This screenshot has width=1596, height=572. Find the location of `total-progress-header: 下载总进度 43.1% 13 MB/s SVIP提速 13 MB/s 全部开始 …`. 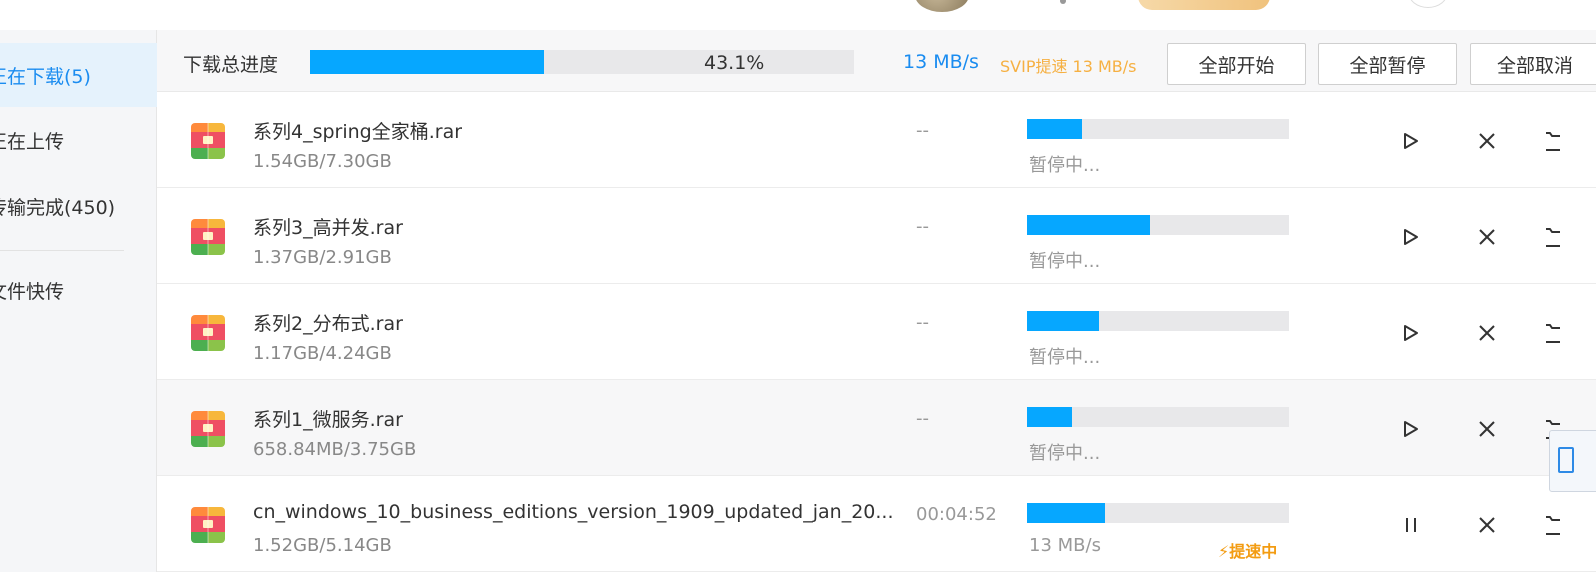

total-progress-header: 下载总进度 43.1% 13 MB/s SVIP提速 13 MB/s 全部开始 … is located at coordinates (876, 61).